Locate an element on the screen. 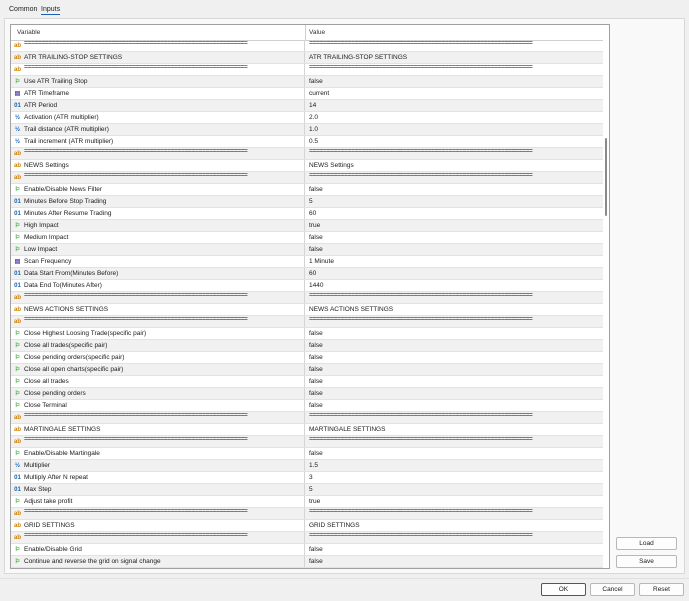 The image size is (689, 601). variable-cell: 01 Minutes After Resume Trading is located at coordinates (158, 213).